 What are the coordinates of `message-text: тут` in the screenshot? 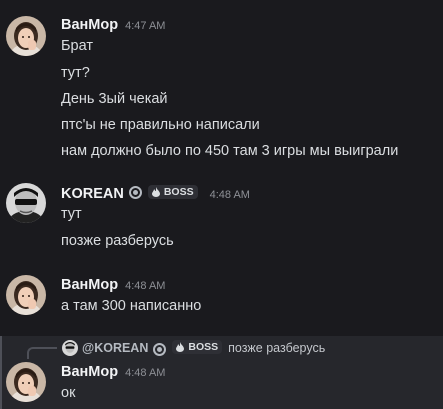 It's located at (71, 214).